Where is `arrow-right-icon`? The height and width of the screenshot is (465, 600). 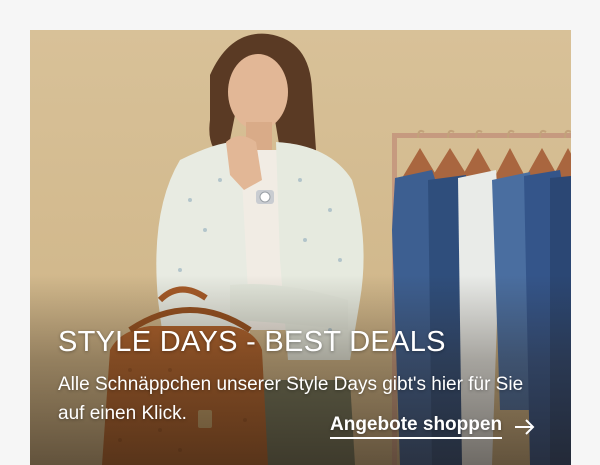 arrow-right-icon is located at coordinates (525, 426).